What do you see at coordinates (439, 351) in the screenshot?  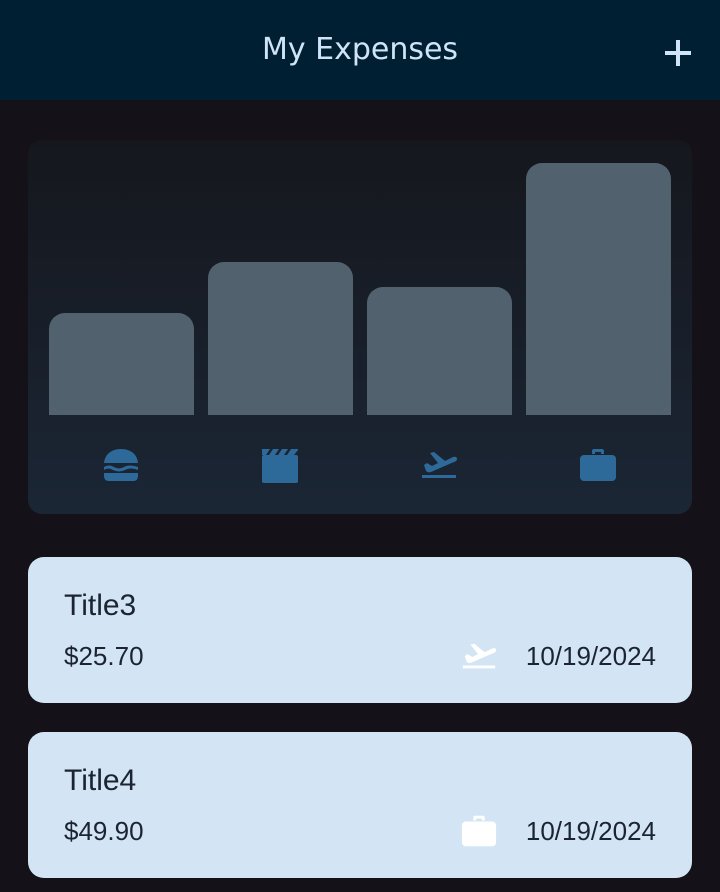 I see `chart-bar-travel` at bounding box center [439, 351].